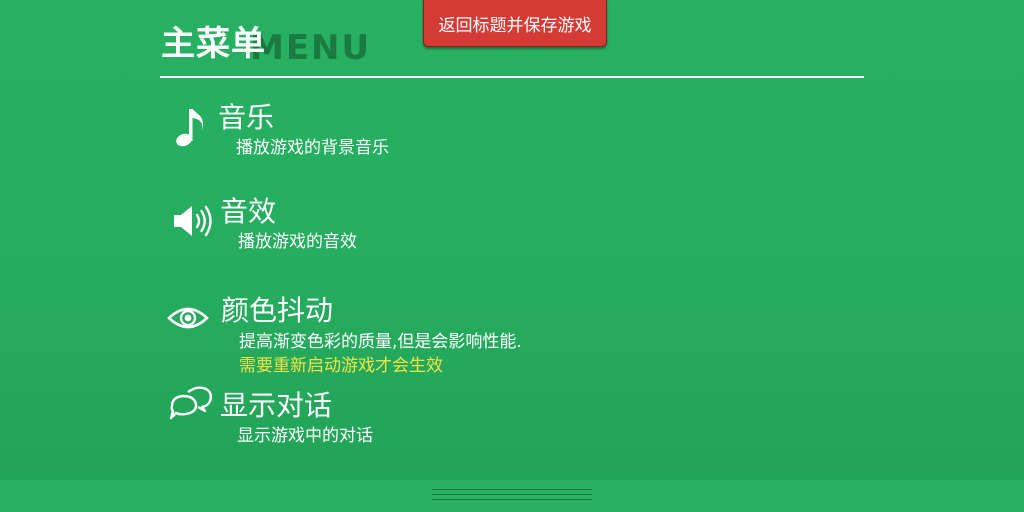  I want to click on menu-watermark: MENU, so click(311, 48).